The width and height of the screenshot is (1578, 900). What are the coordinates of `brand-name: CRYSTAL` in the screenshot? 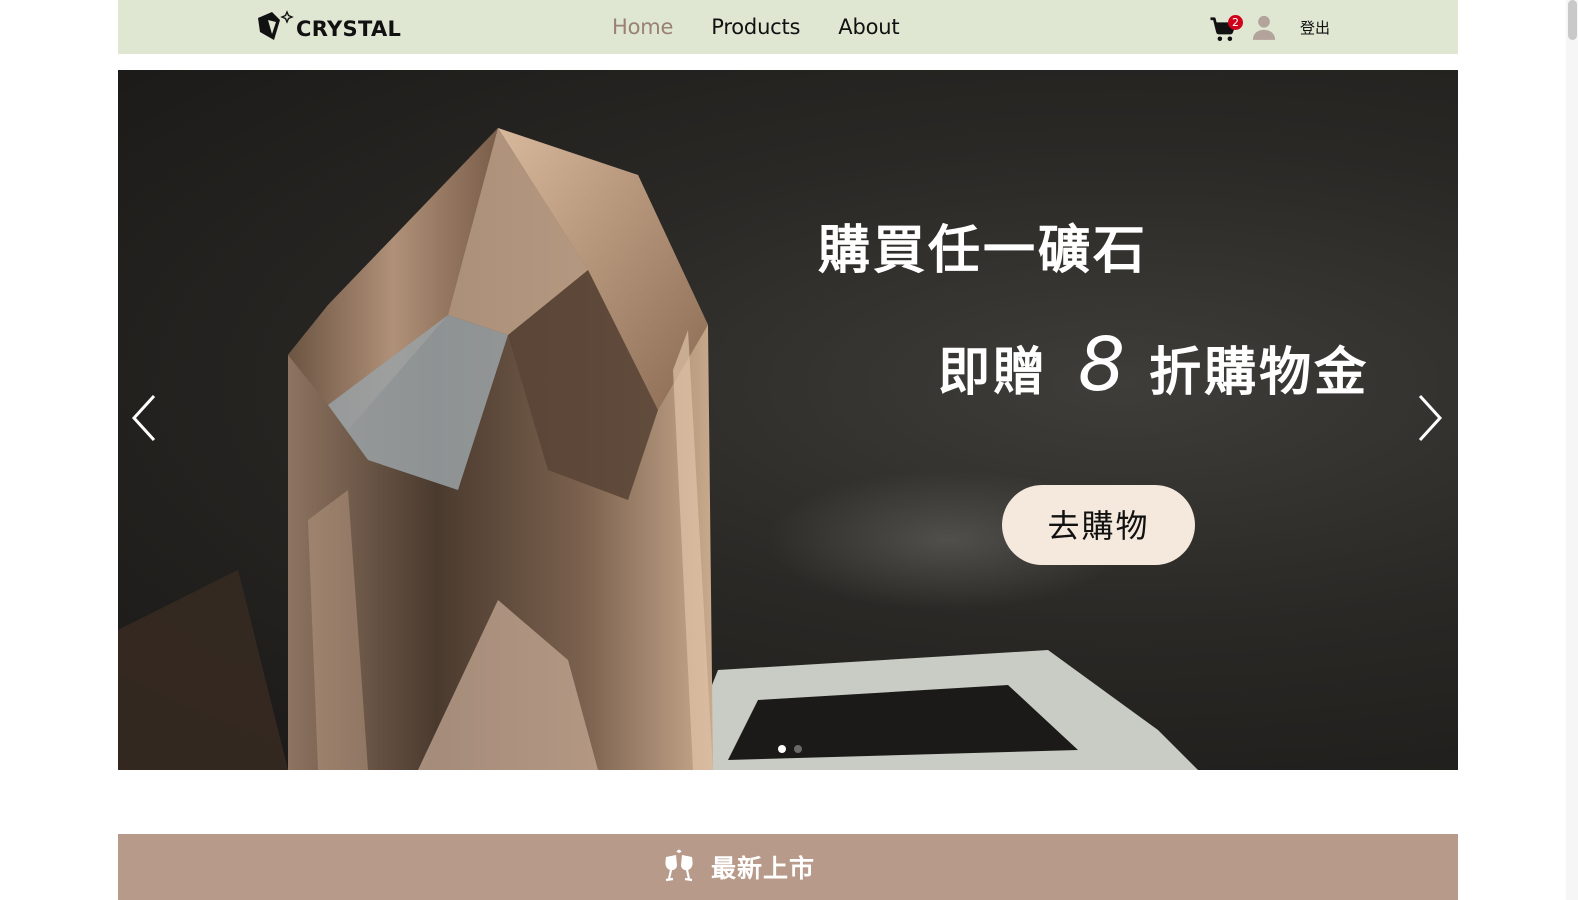 It's located at (349, 29).